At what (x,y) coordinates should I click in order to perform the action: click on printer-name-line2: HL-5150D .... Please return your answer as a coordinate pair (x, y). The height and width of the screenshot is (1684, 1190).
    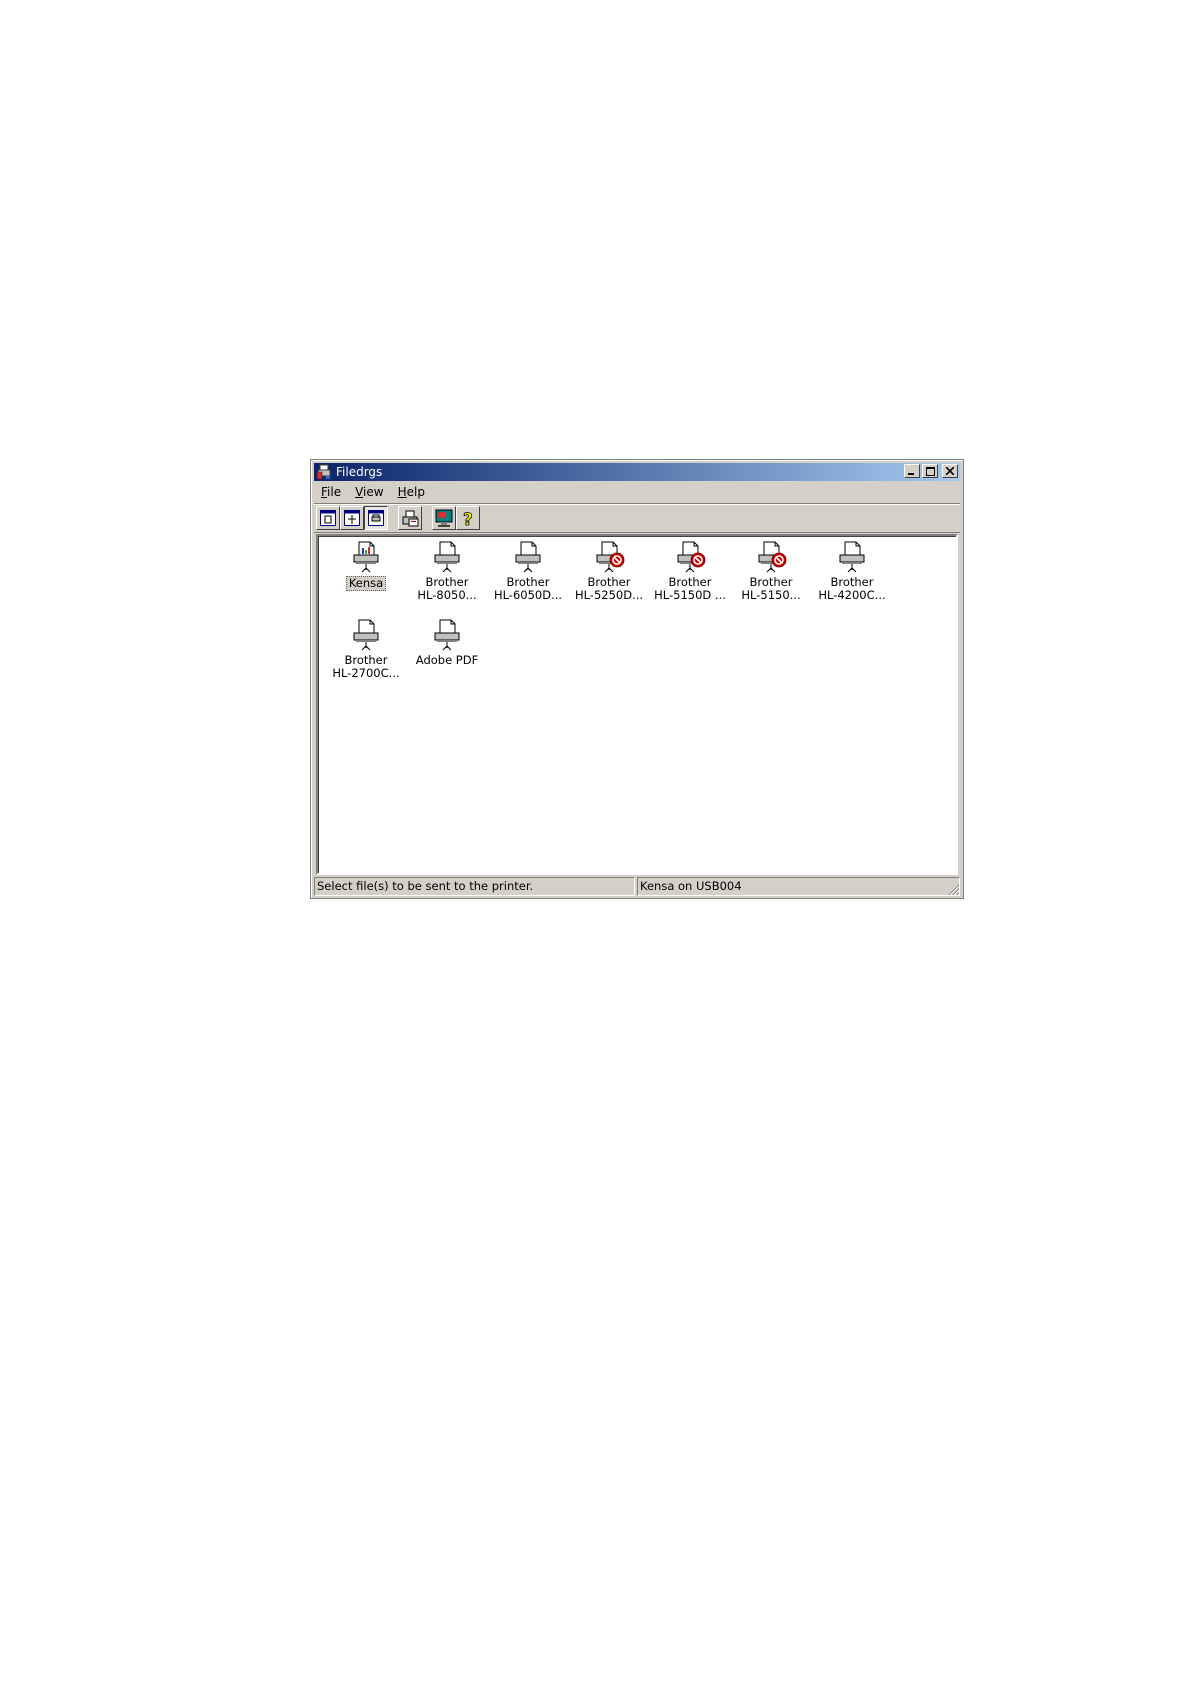
    Looking at the image, I should click on (690, 595).